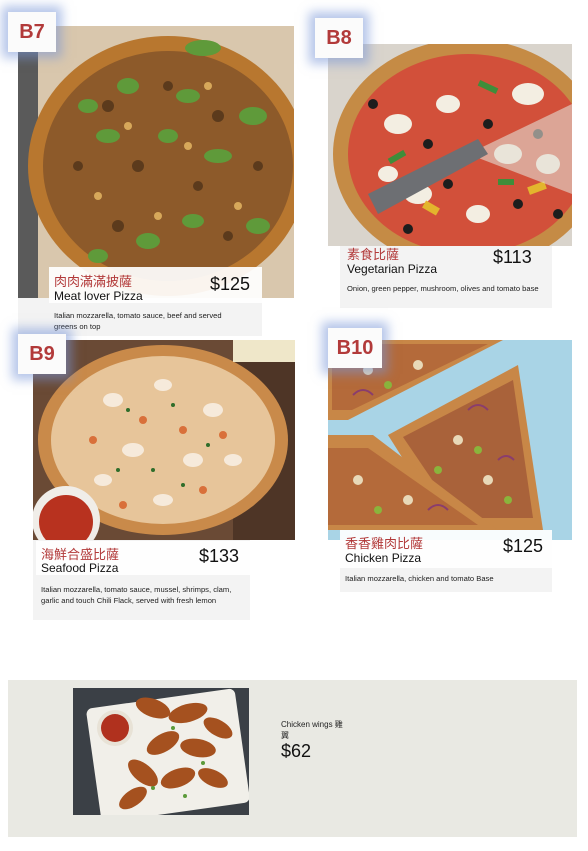  What do you see at coordinates (373, 254) in the screenshot?
I see `item-name-zh: 素食比薩` at bounding box center [373, 254].